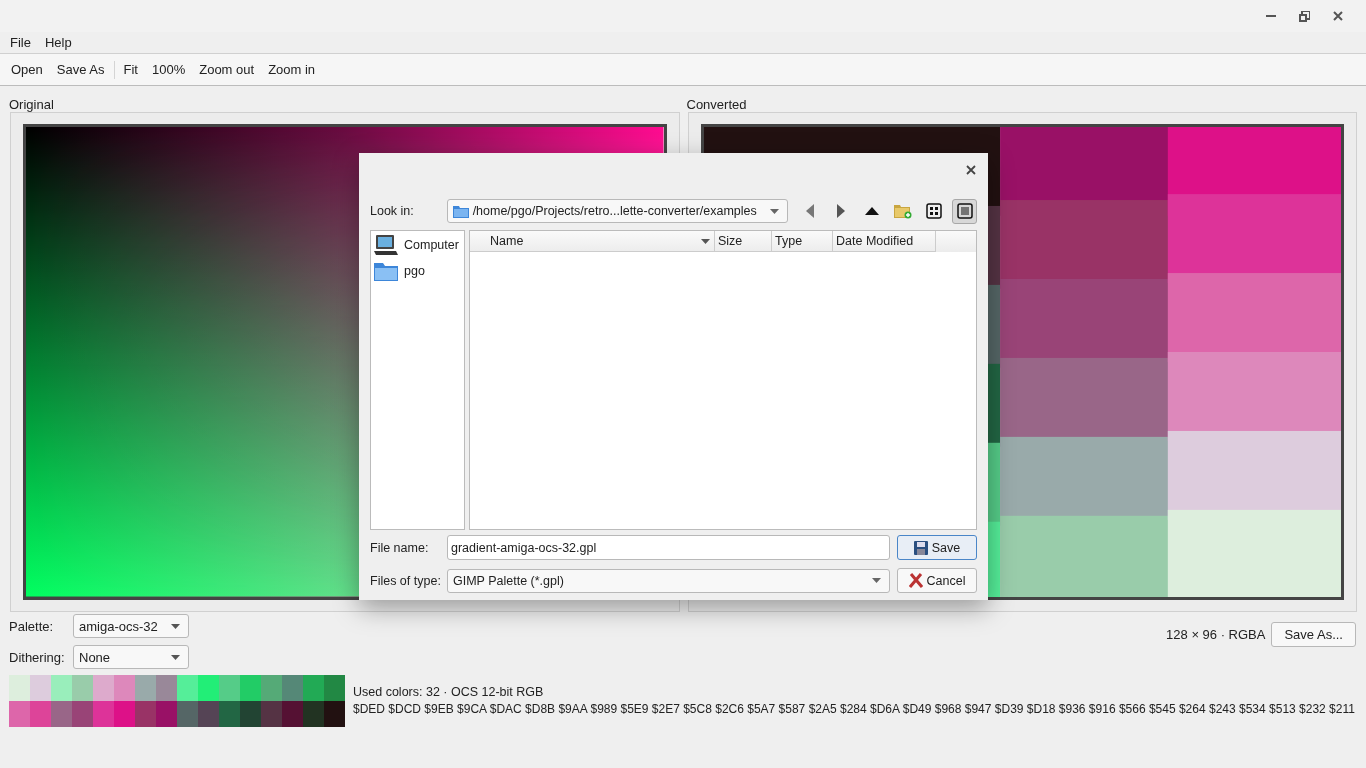  What do you see at coordinates (902, 211) in the screenshot?
I see `new-folder-icon` at bounding box center [902, 211].